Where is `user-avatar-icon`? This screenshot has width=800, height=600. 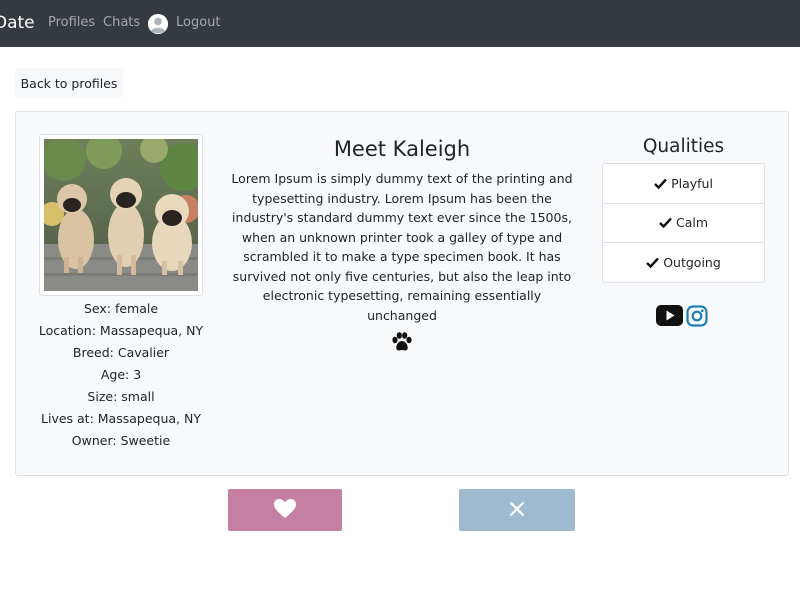
user-avatar-icon is located at coordinates (158, 24).